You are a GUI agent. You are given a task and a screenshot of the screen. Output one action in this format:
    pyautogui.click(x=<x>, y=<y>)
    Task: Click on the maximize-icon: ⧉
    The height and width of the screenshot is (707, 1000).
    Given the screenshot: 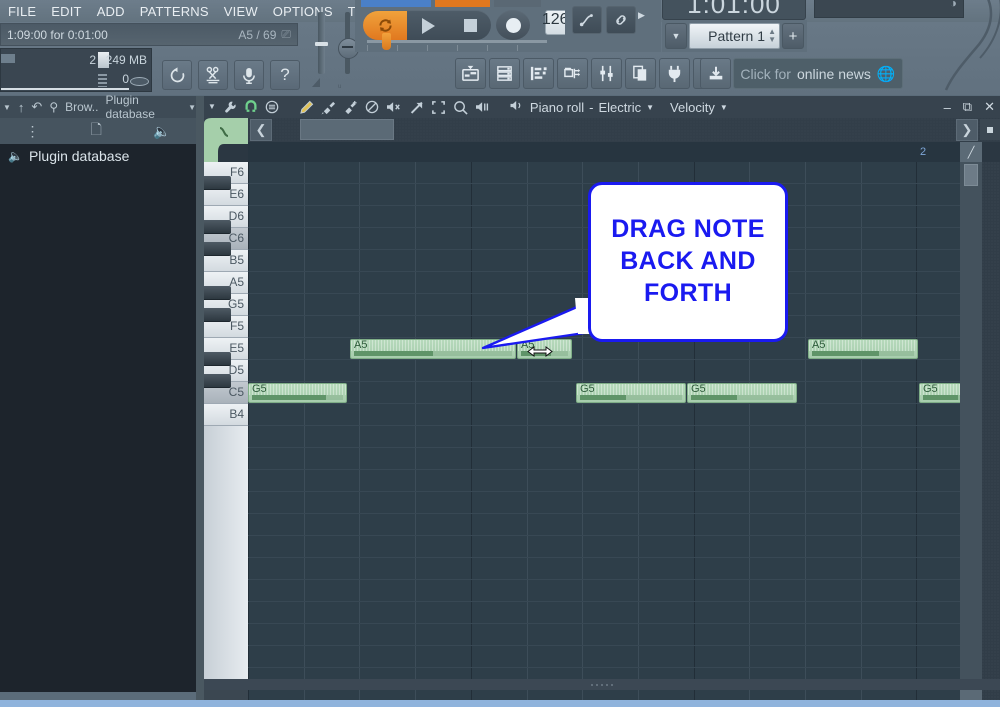 What is the action you would take?
    pyautogui.click(x=967, y=107)
    